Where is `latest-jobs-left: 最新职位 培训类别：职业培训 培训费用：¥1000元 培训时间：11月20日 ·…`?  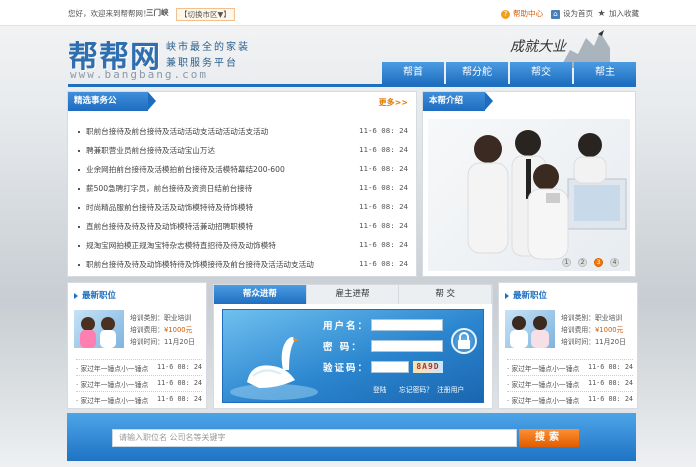 latest-jobs-left: 最新职位 培训类别：职业培训 培训费用：¥1000元 培训时间：11月20日 ·… is located at coordinates (137, 345).